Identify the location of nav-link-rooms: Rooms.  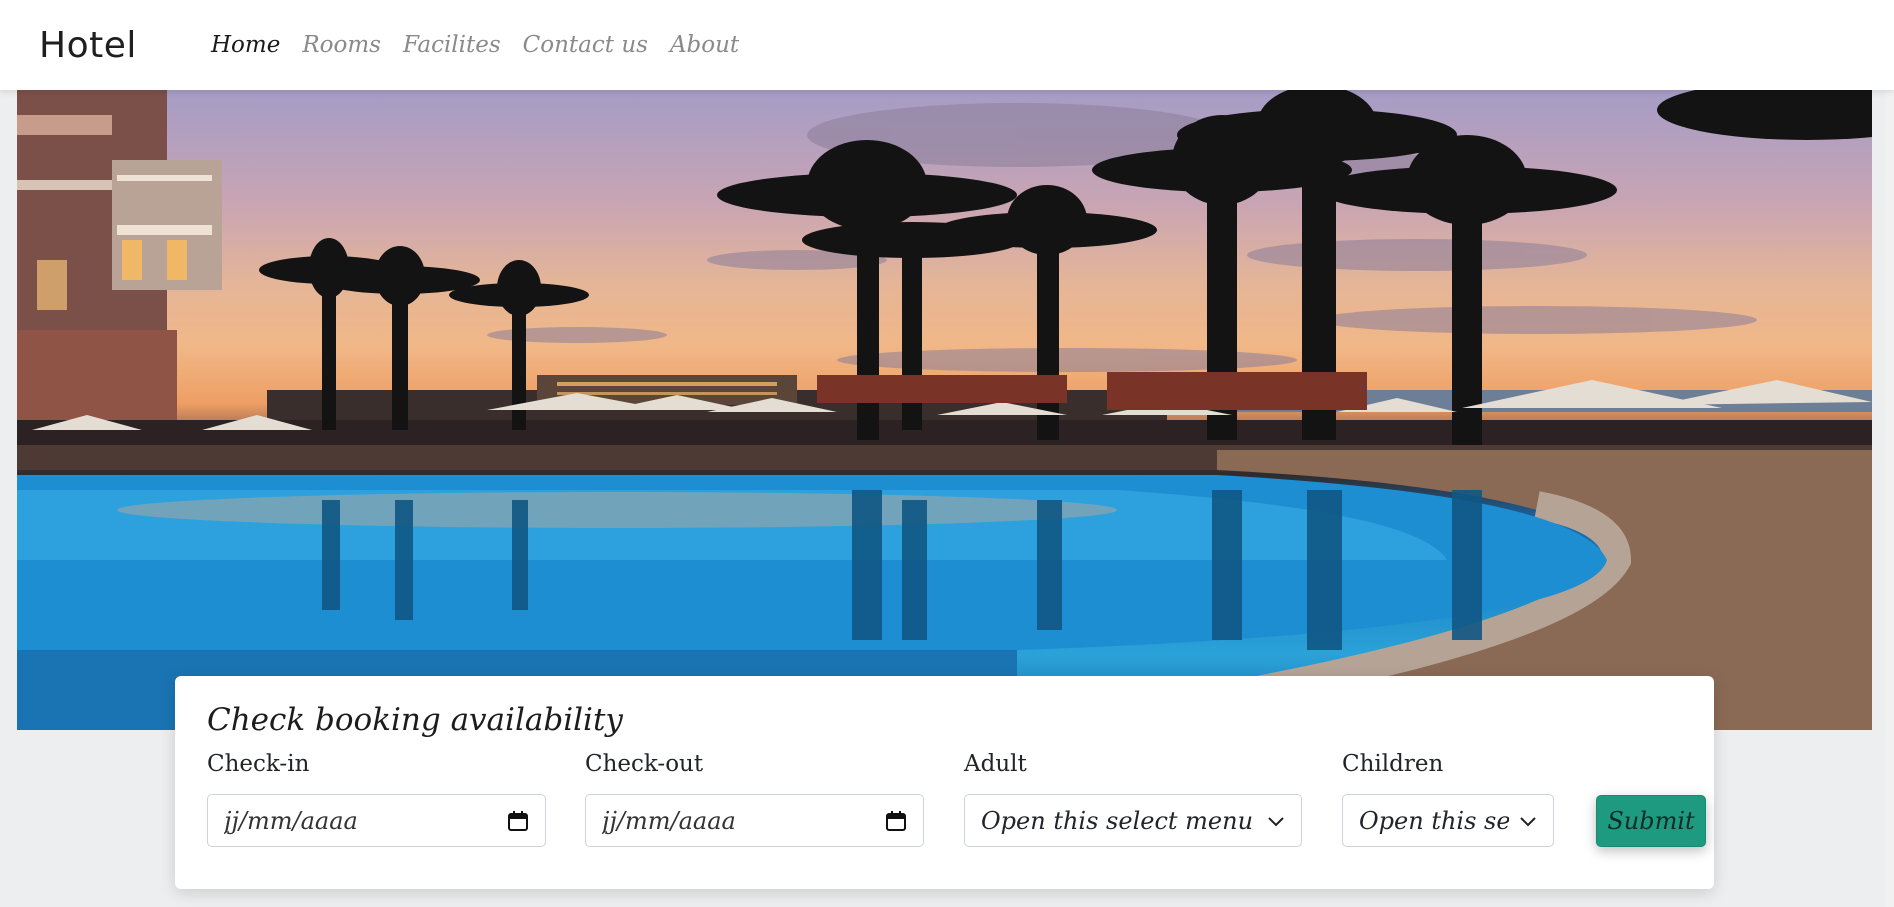
(341, 45).